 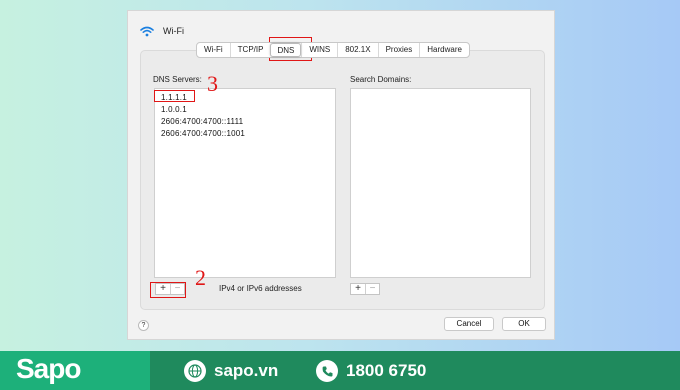 I want to click on tab-tcp-ip: TCP/IP, so click(x=250, y=50).